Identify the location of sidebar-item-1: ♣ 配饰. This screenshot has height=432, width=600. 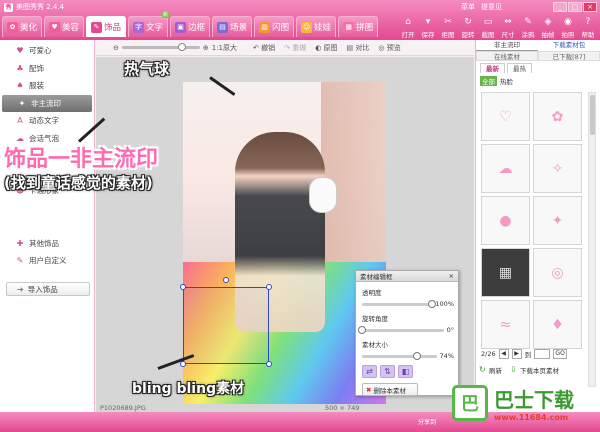
(47, 69).